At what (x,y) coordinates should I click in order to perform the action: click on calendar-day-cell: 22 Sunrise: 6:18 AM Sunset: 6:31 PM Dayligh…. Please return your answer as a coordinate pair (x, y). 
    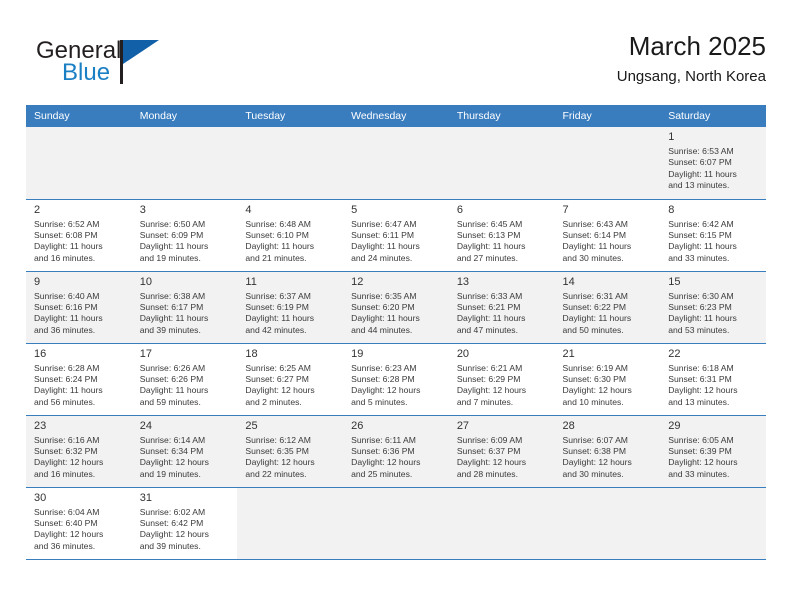
    Looking at the image, I should click on (713, 379).